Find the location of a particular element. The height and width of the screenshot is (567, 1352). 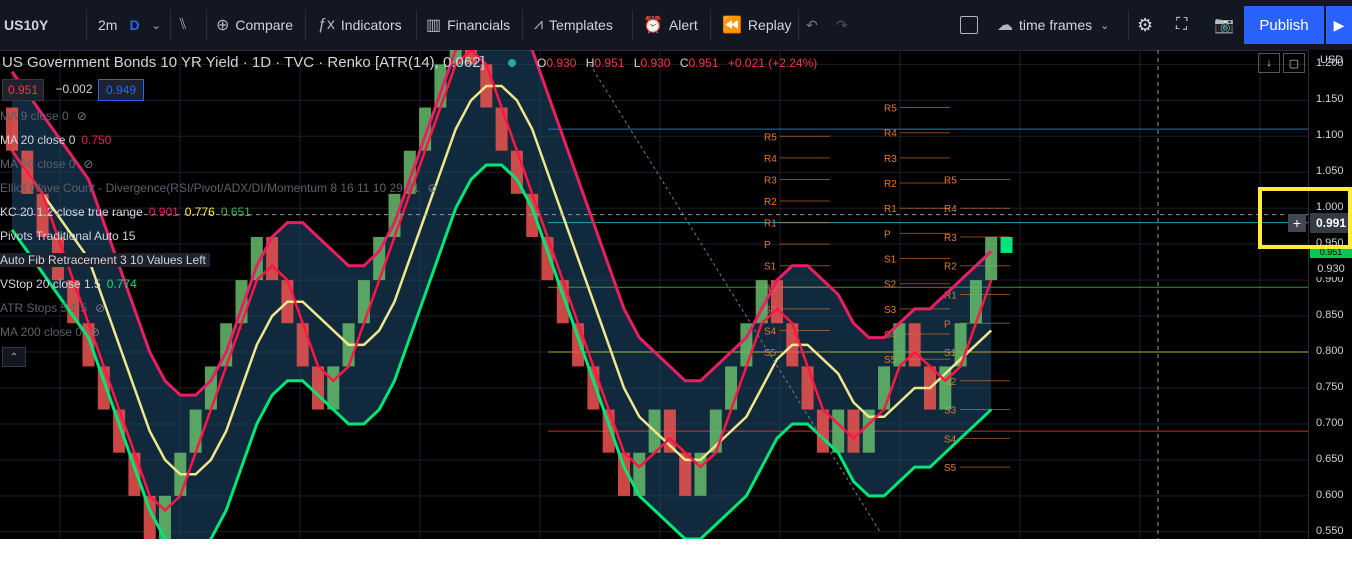

replay-button: ⏪ Replay is located at coordinates (757, 25).